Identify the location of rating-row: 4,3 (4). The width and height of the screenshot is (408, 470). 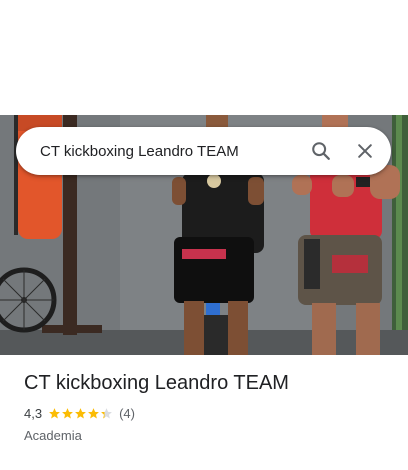
(79, 413).